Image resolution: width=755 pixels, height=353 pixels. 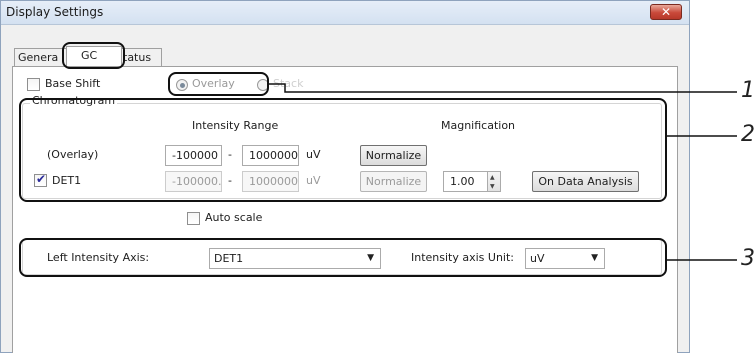 I want to click on callout-1: 1, so click(x=748, y=90).